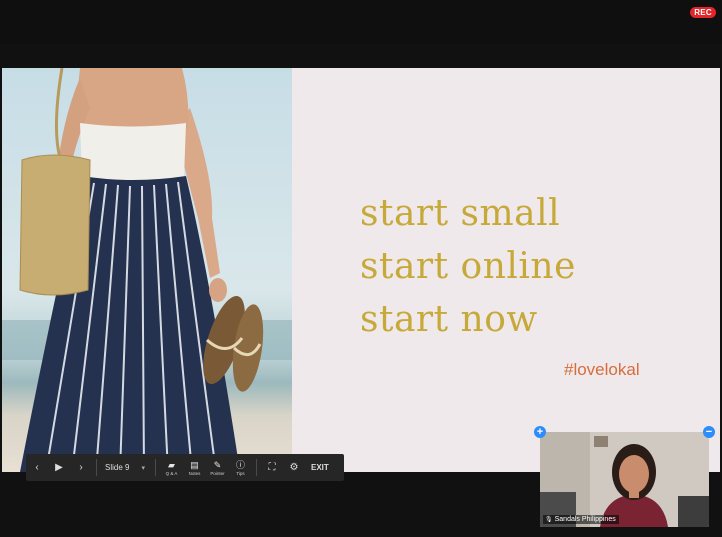 The width and height of the screenshot is (722, 537). Describe the element at coordinates (272, 467) in the screenshot. I see `fullscreen-icon: ⛶` at that location.